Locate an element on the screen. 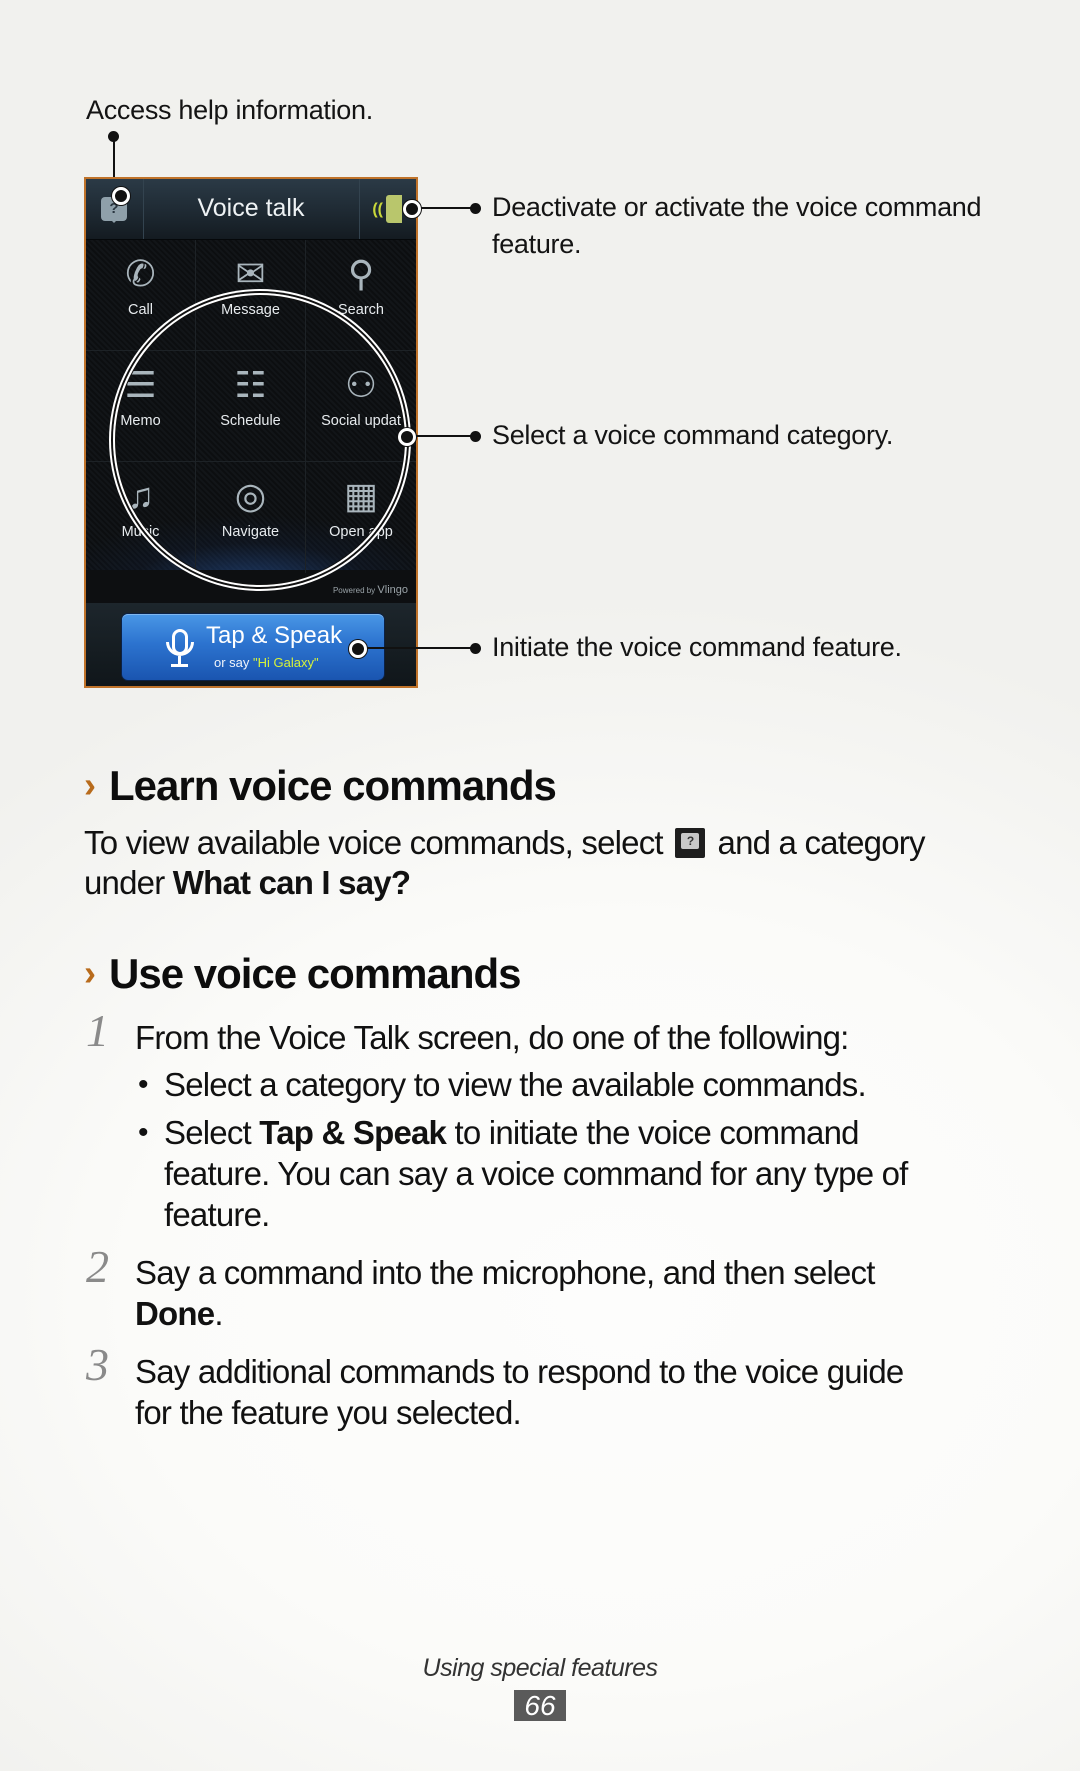 The width and height of the screenshot is (1080, 1771). category-call: ✆ Call is located at coordinates (141, 295).